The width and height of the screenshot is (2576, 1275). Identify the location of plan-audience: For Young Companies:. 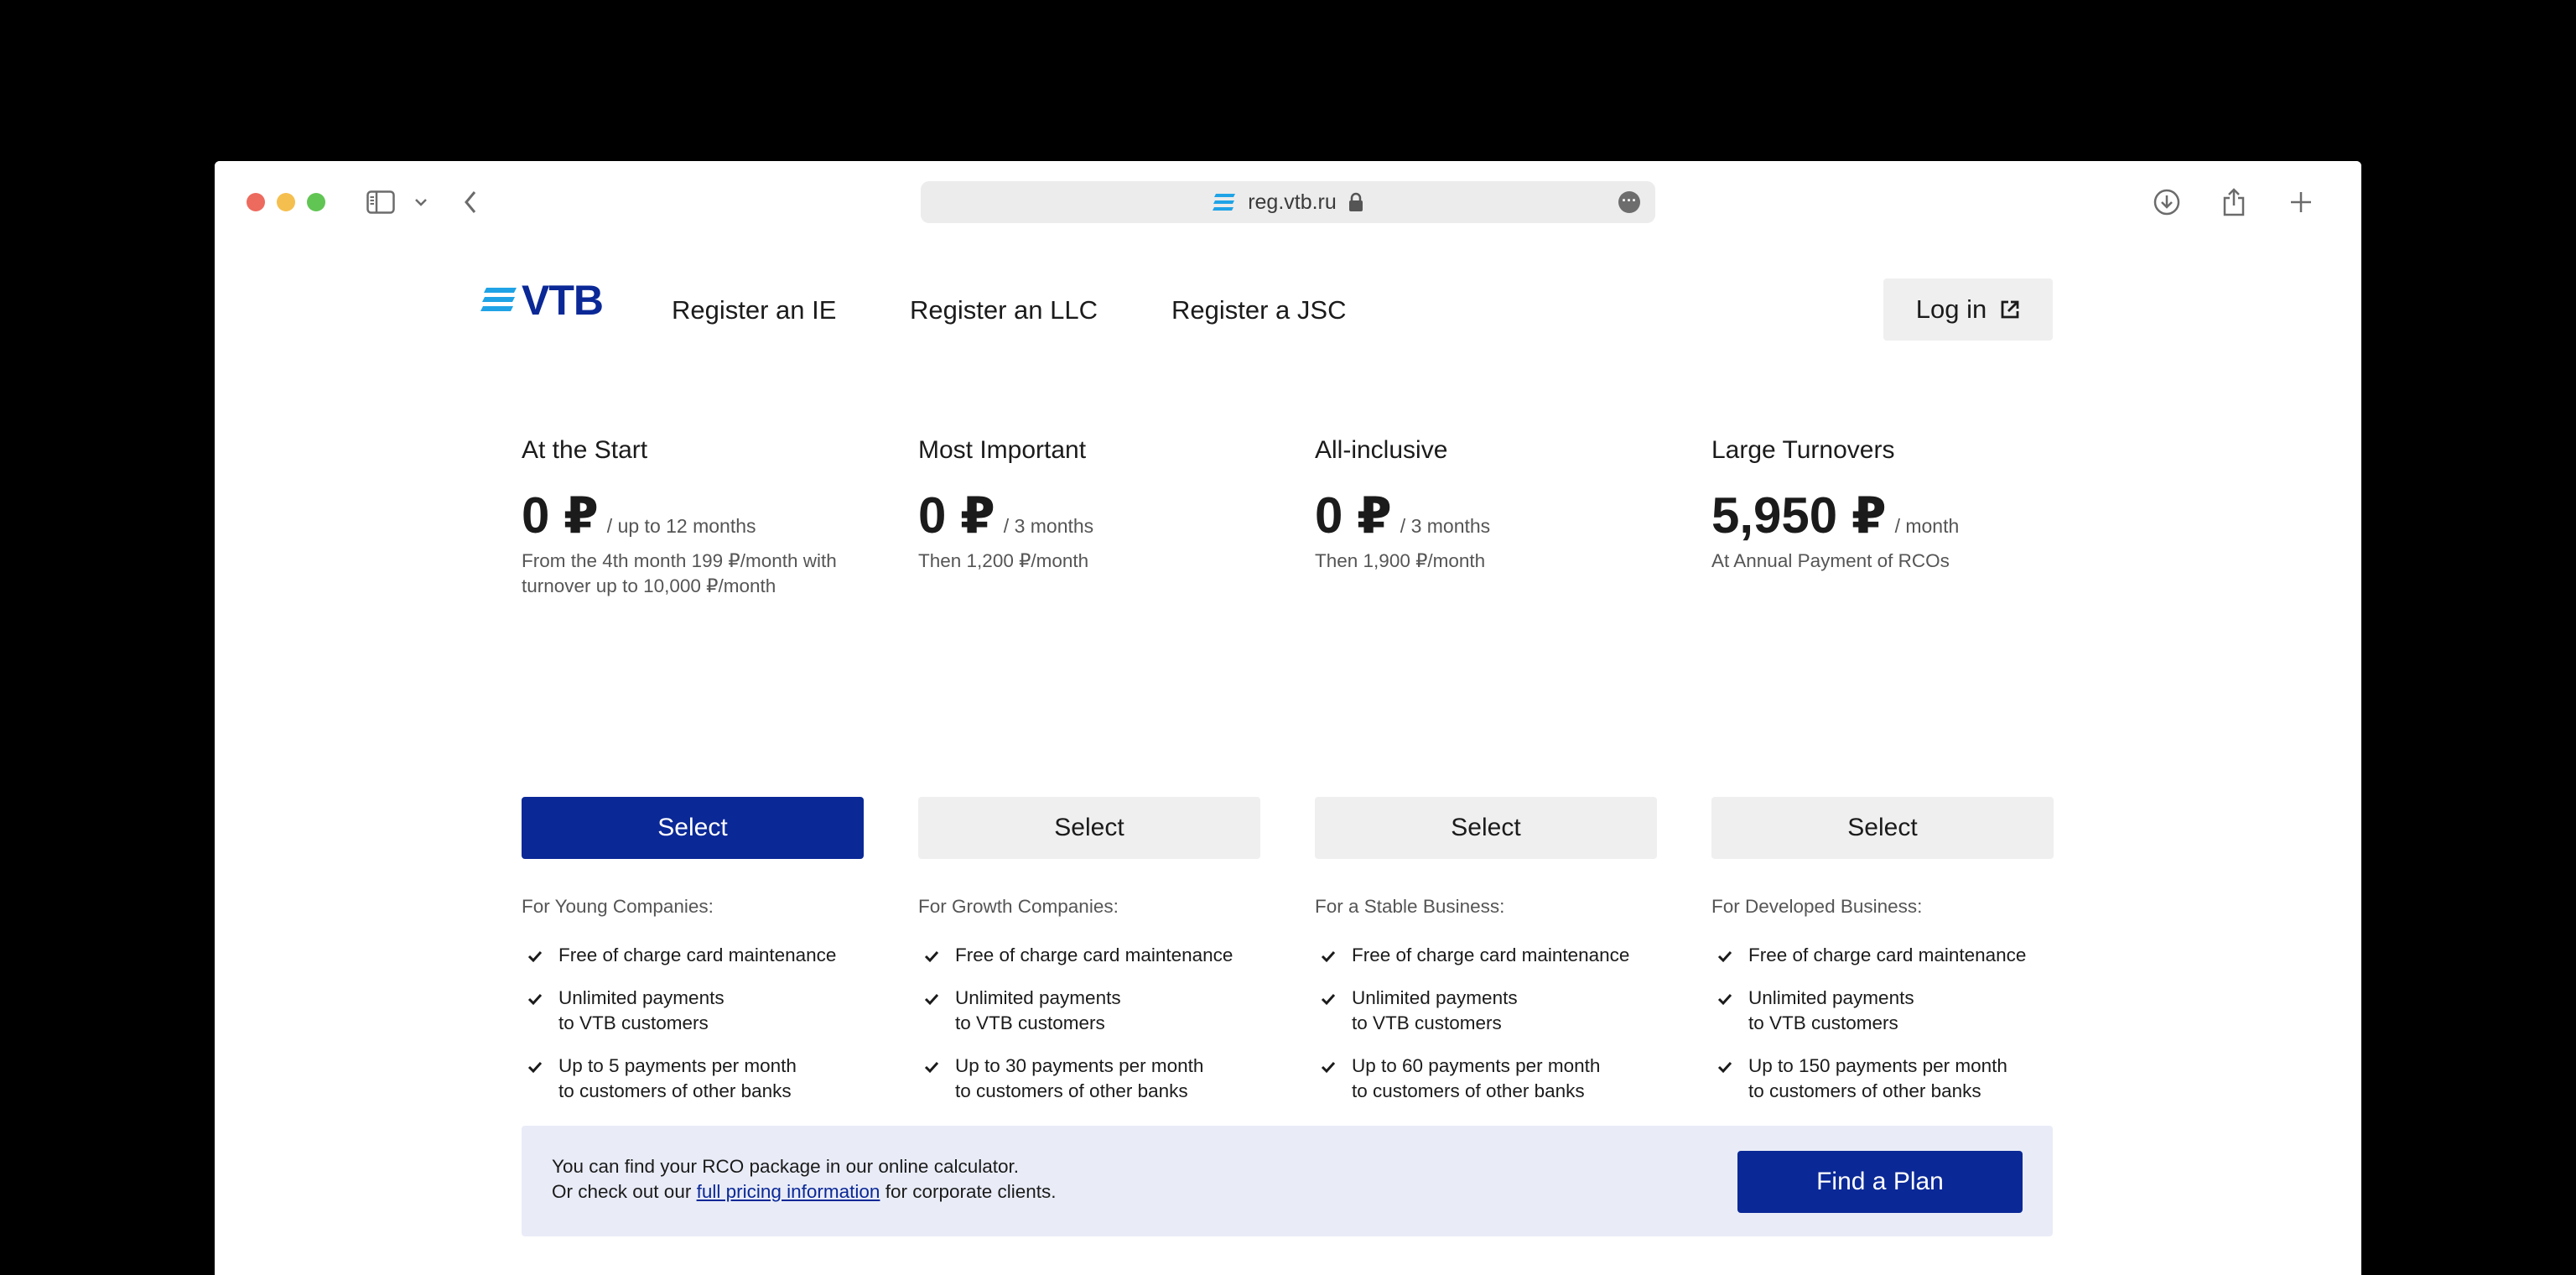
(618, 906).